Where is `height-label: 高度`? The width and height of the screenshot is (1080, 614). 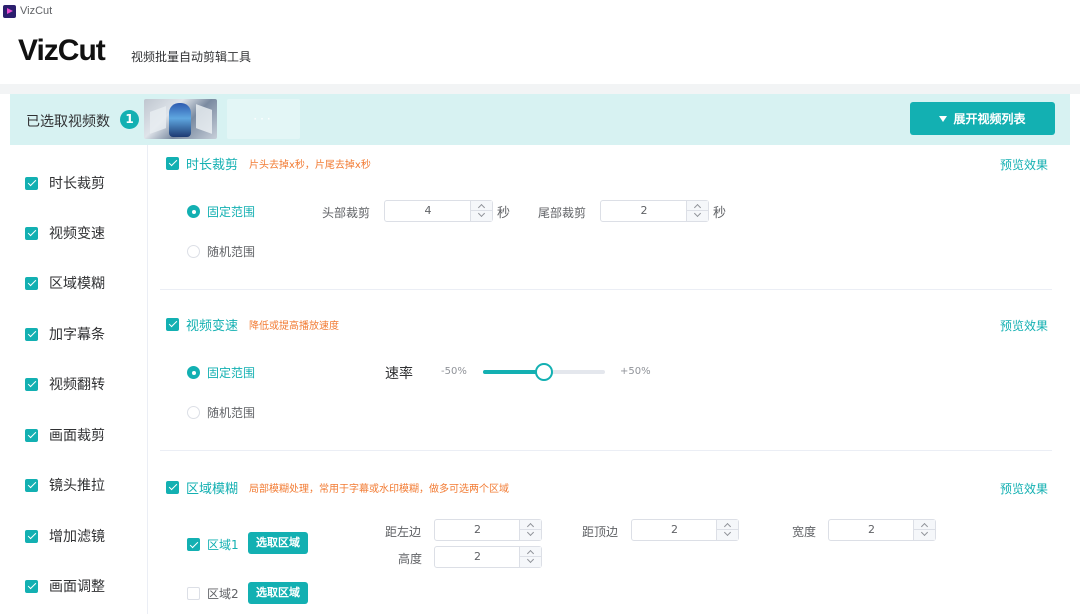
height-label: 高度 is located at coordinates (410, 559).